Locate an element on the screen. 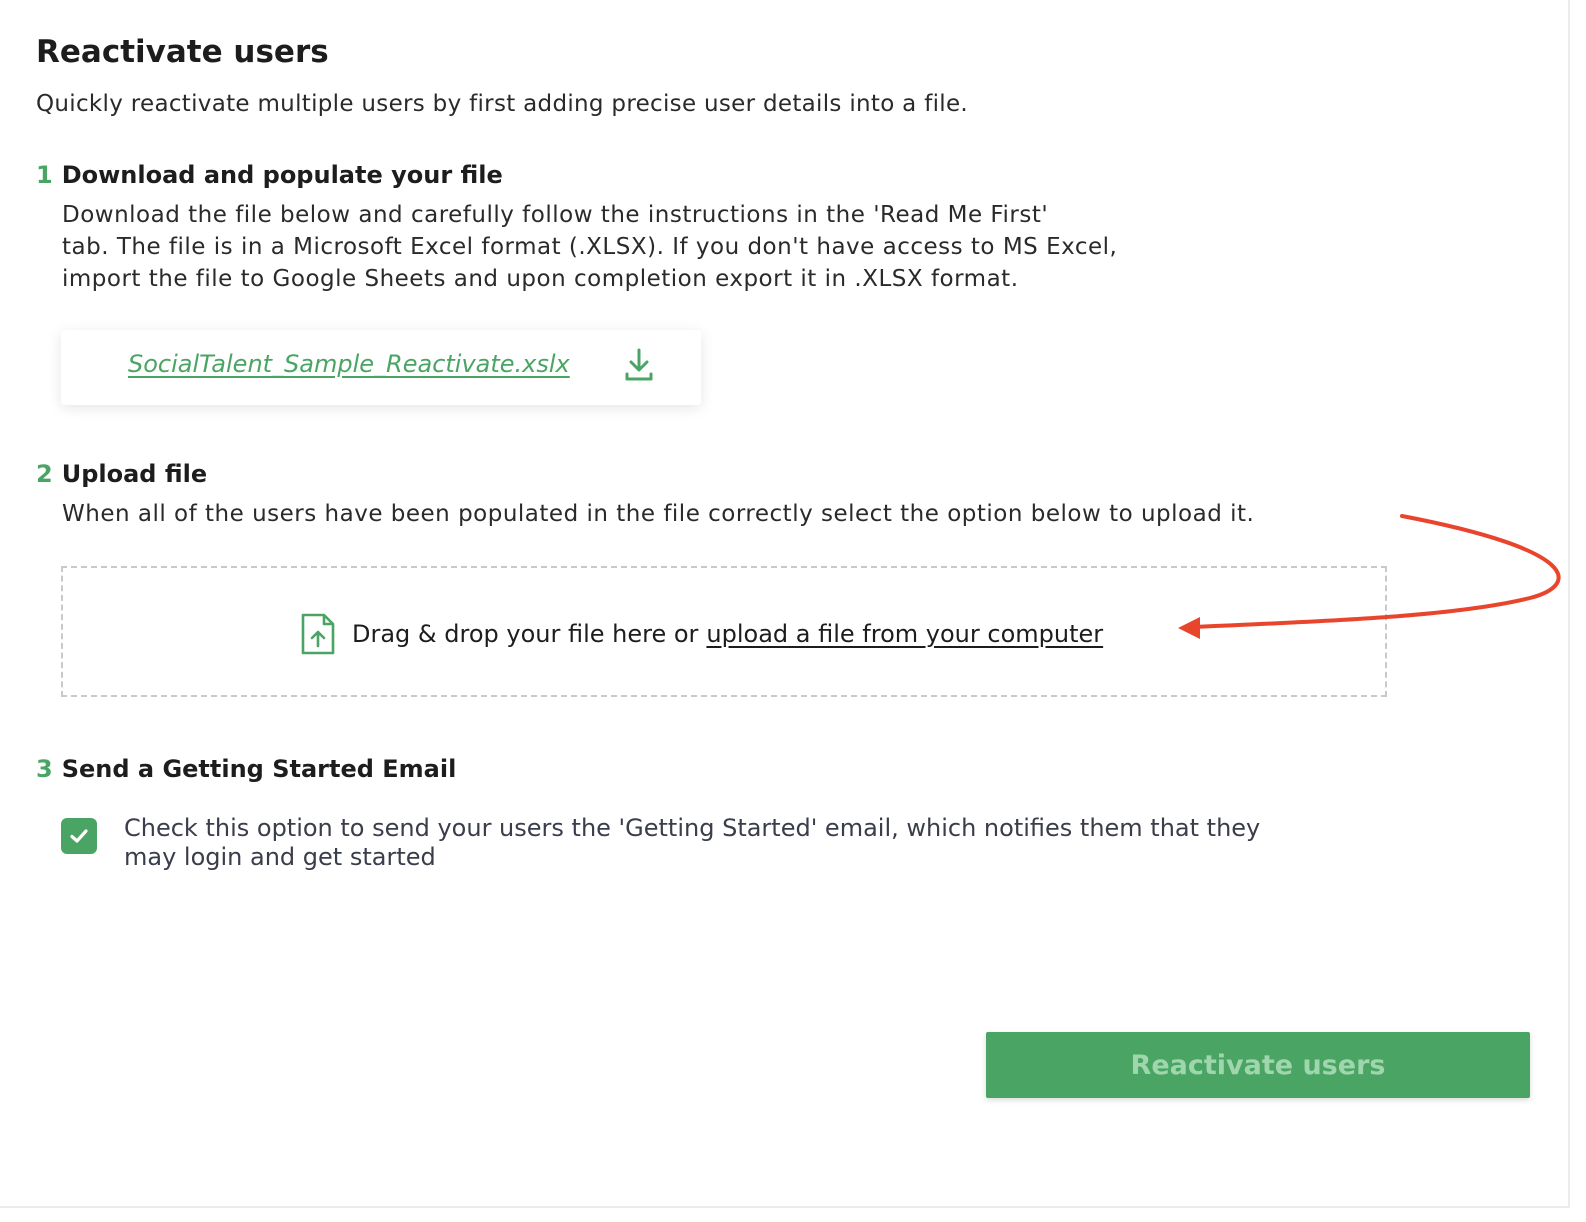  reactivate-users-button: Reactivate users is located at coordinates (1258, 1065).